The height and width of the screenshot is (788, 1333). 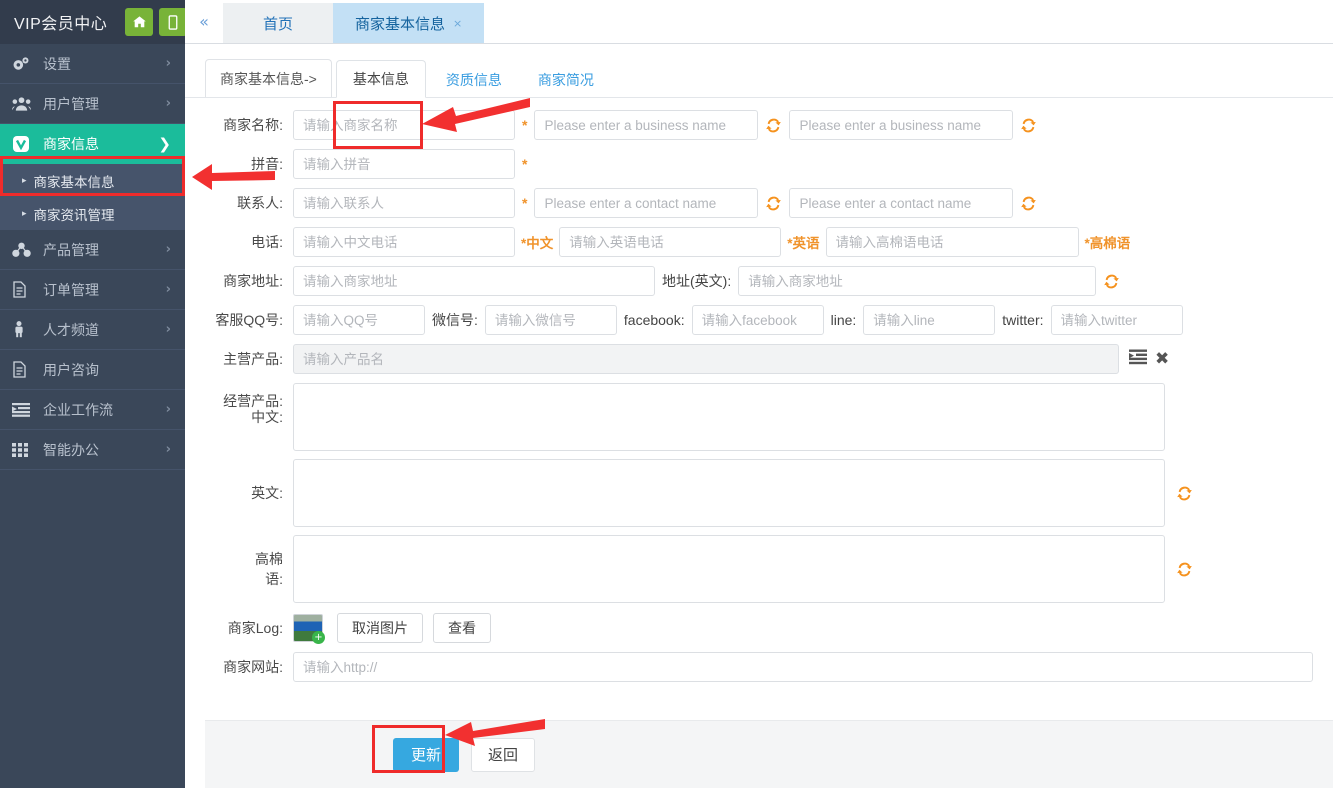 What do you see at coordinates (729, 417) in the screenshot?
I see `products-cn-textarea` at bounding box center [729, 417].